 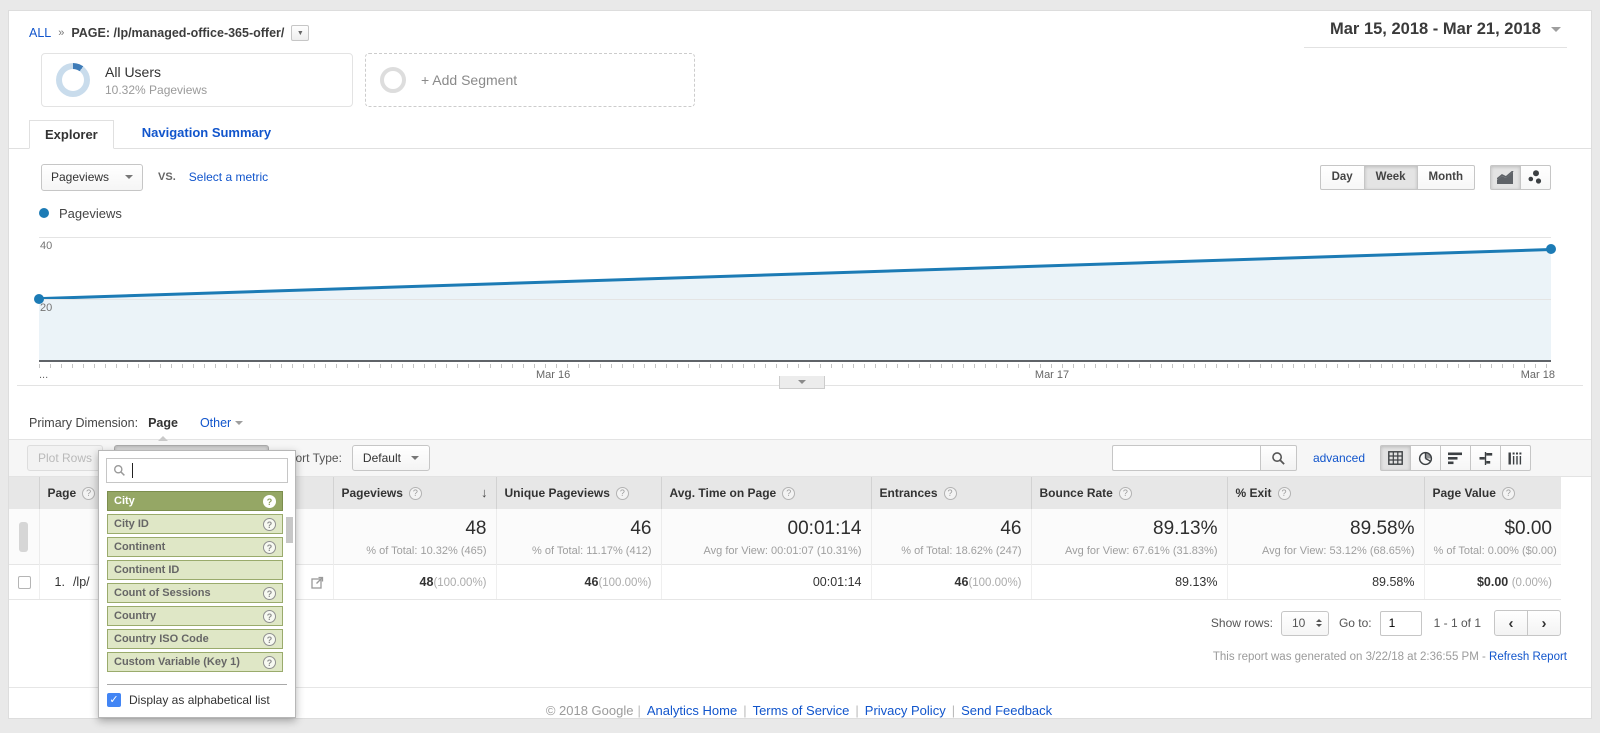 I want to click on refresh-report-link: Refresh Report, so click(x=1528, y=657).